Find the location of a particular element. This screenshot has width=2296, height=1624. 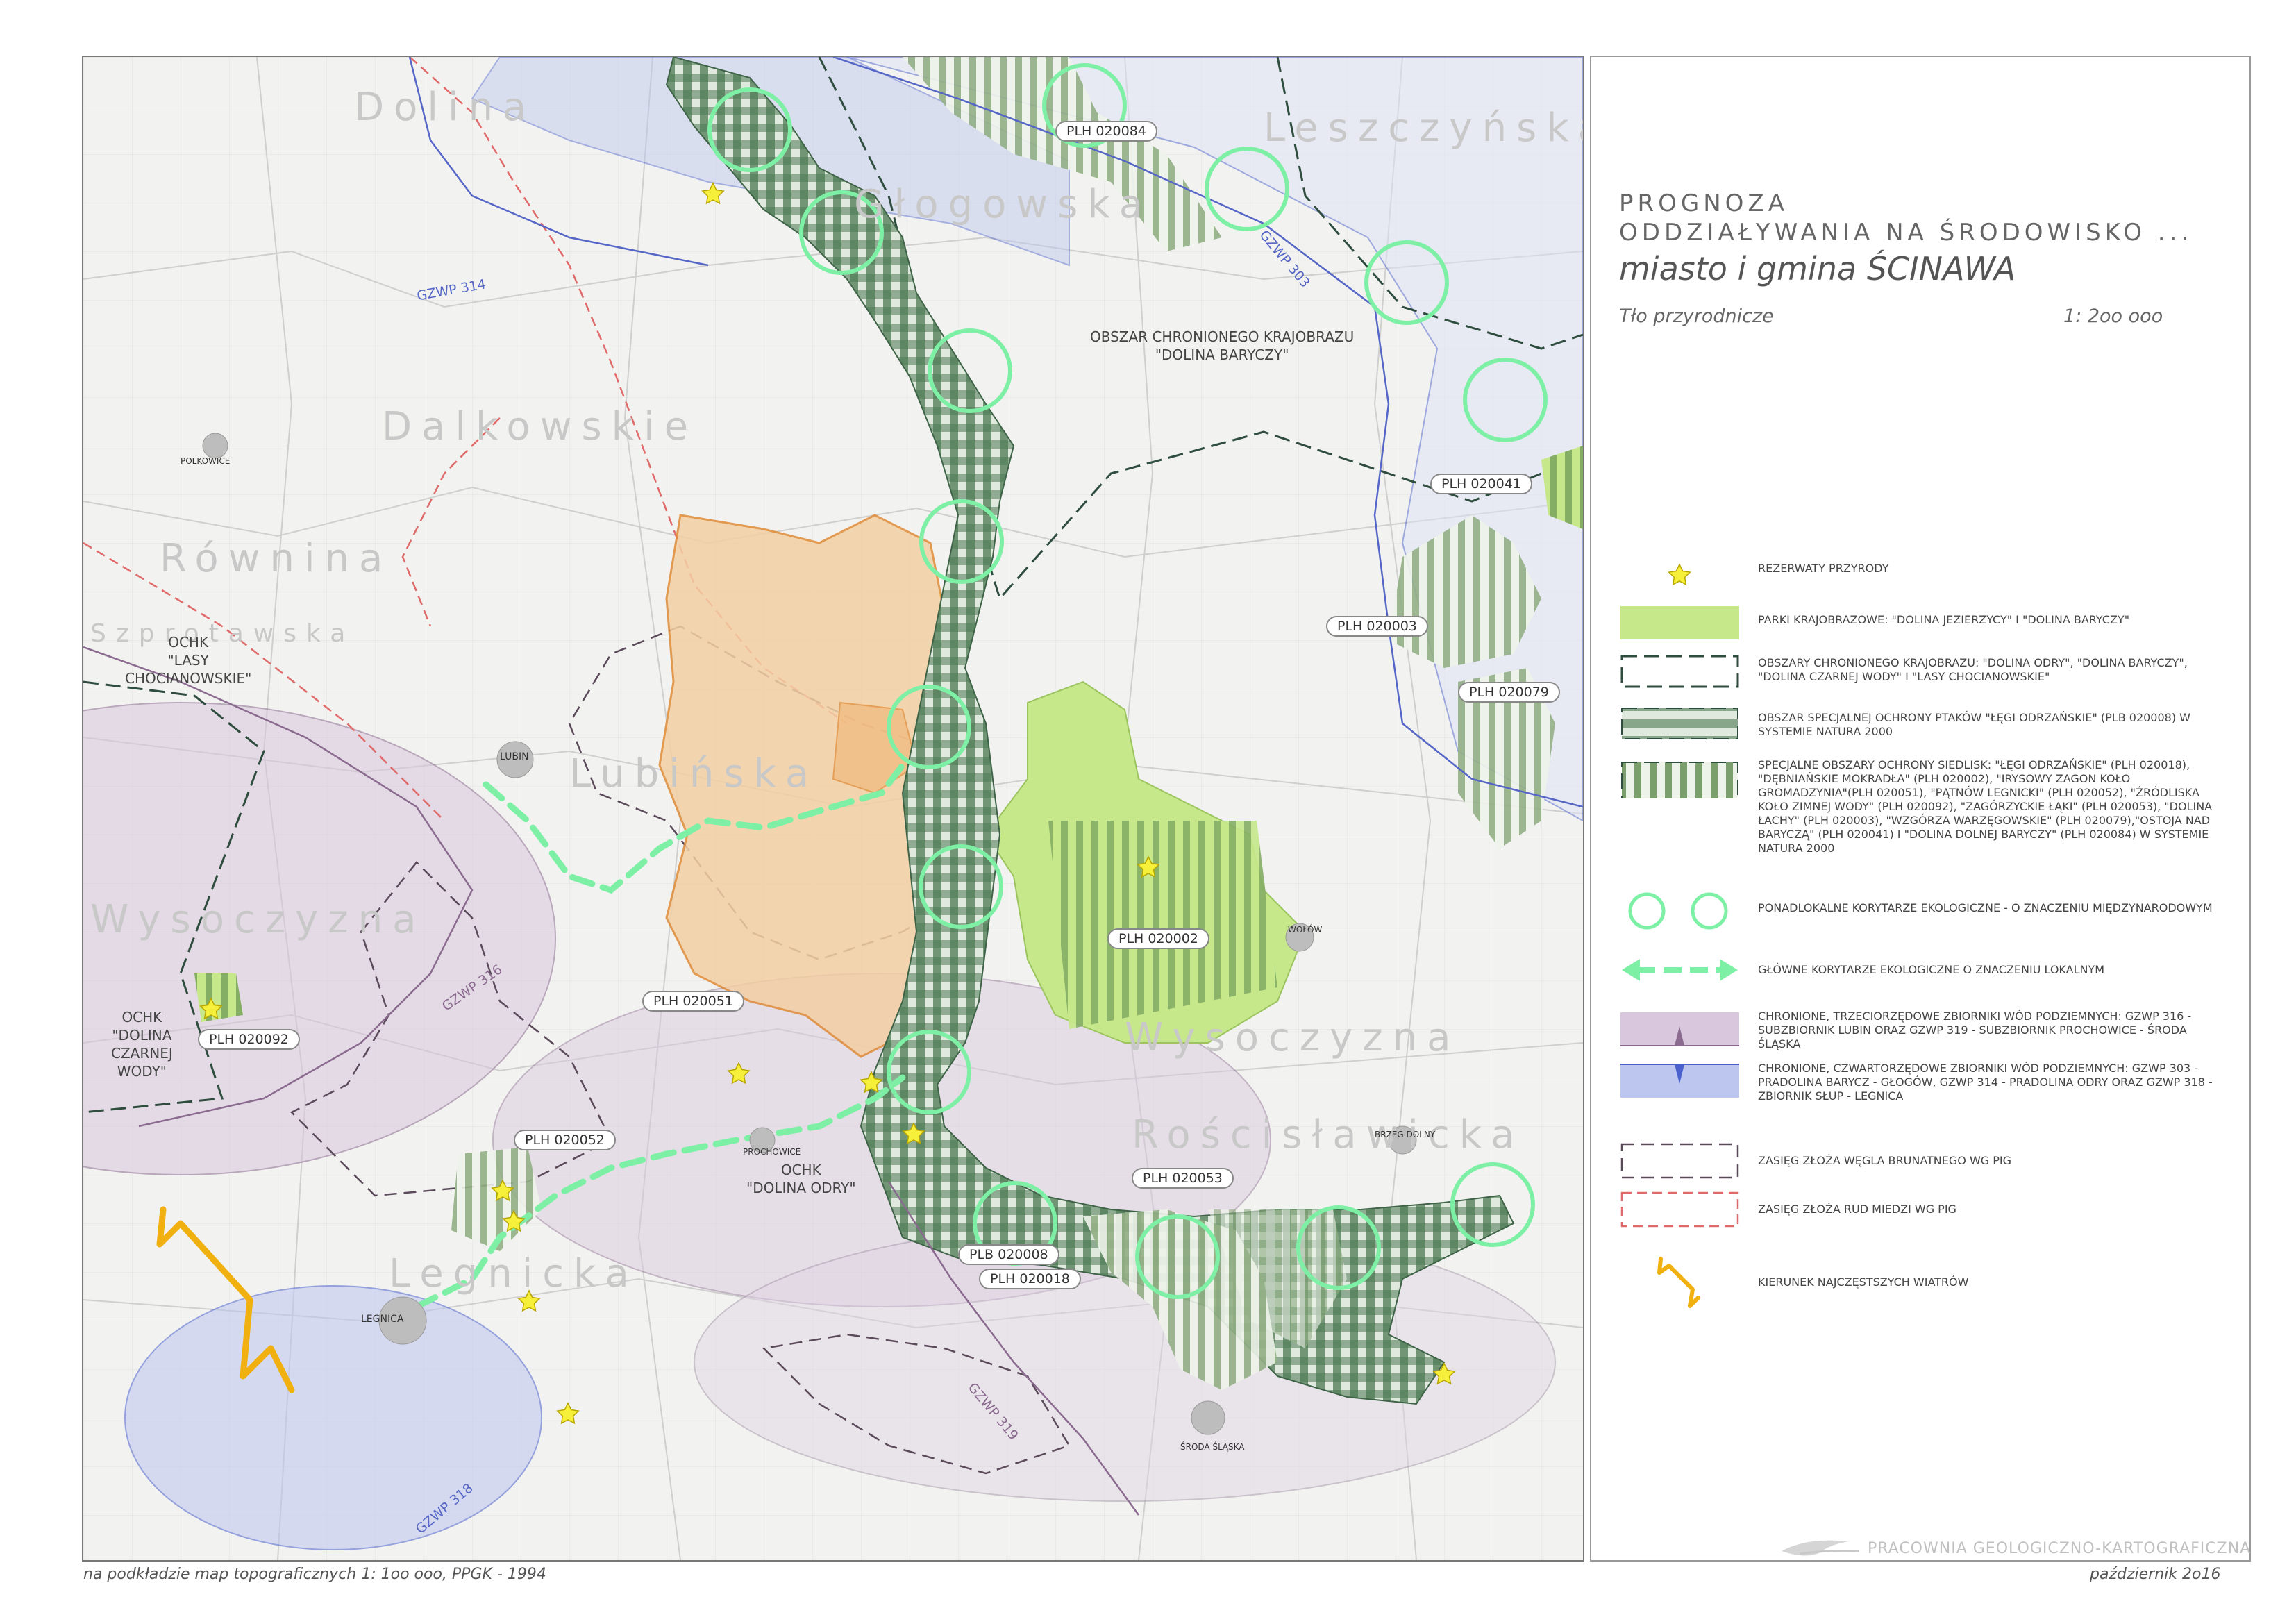

code-plh-020052: PLH 020052 is located at coordinates (565, 1140).